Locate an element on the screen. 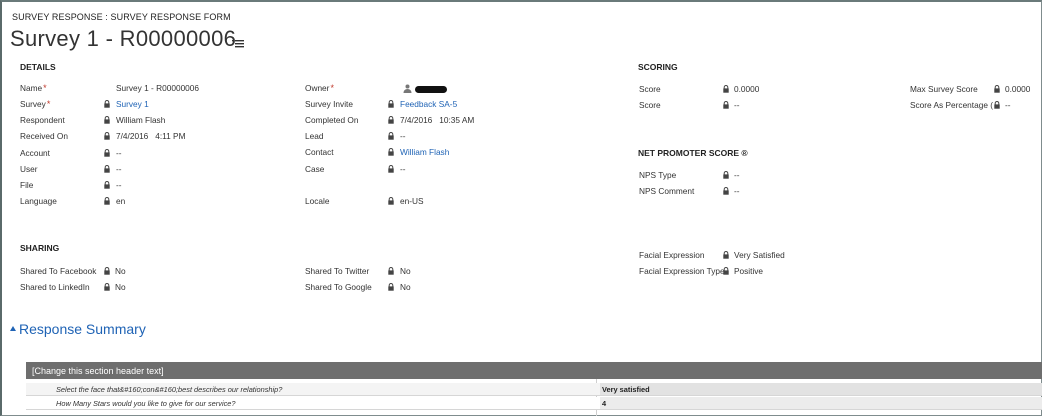  field-max-survey-score: Max Survey Score 0.0000 is located at coordinates (975, 91).